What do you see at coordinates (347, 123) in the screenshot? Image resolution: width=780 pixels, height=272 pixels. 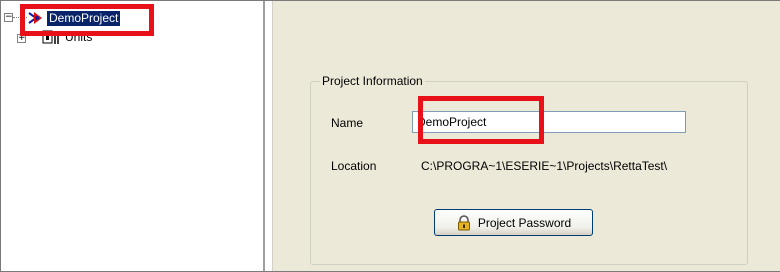 I see `name-label: Name` at bounding box center [347, 123].